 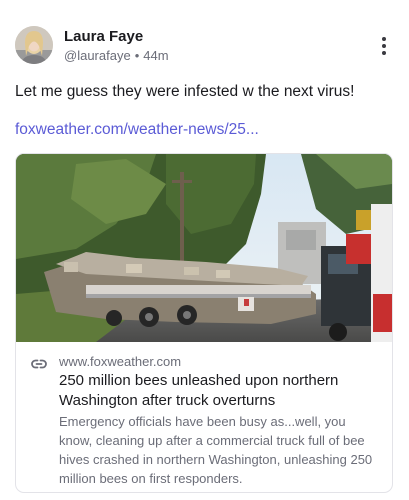 What do you see at coordinates (155, 55) in the screenshot?
I see `post-timestamp: 44m` at bounding box center [155, 55].